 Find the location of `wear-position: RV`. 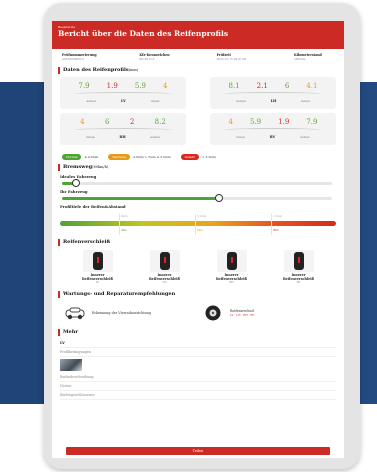

wear-position: RV is located at coordinates (298, 282).